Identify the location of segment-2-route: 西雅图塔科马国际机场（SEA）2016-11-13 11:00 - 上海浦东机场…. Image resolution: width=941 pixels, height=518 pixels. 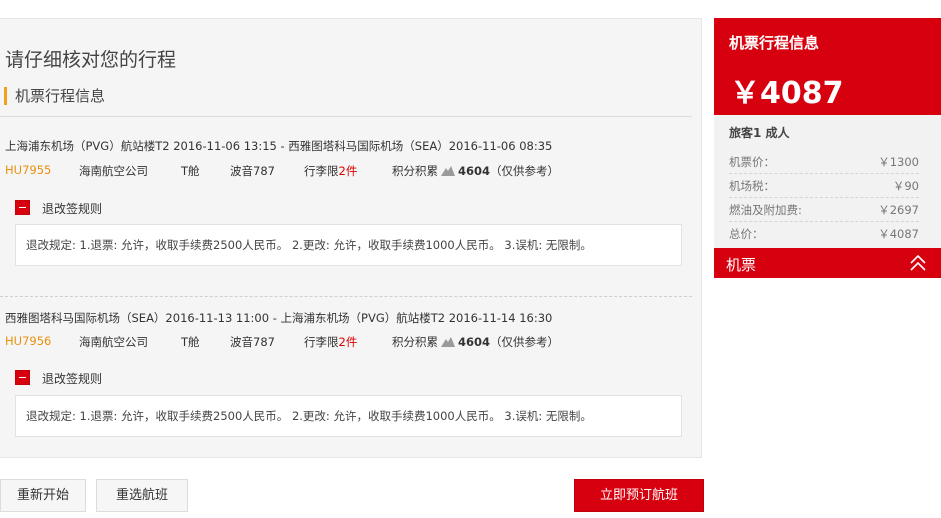
(279, 318).